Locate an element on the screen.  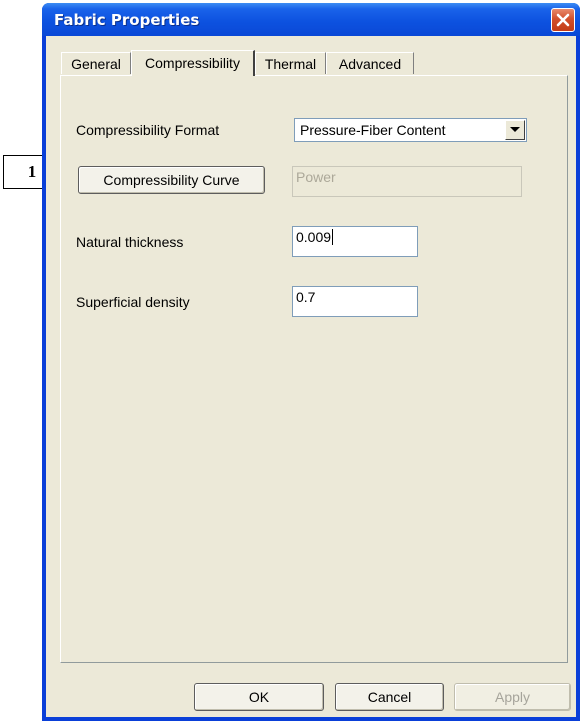
compressibility-format-select: Pressure-Fiber Content is located at coordinates (410, 130).